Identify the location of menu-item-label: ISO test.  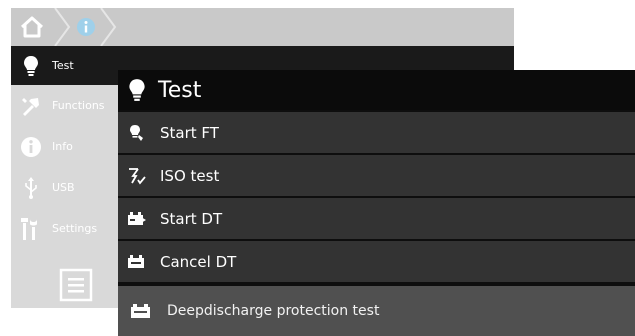
(190, 175).